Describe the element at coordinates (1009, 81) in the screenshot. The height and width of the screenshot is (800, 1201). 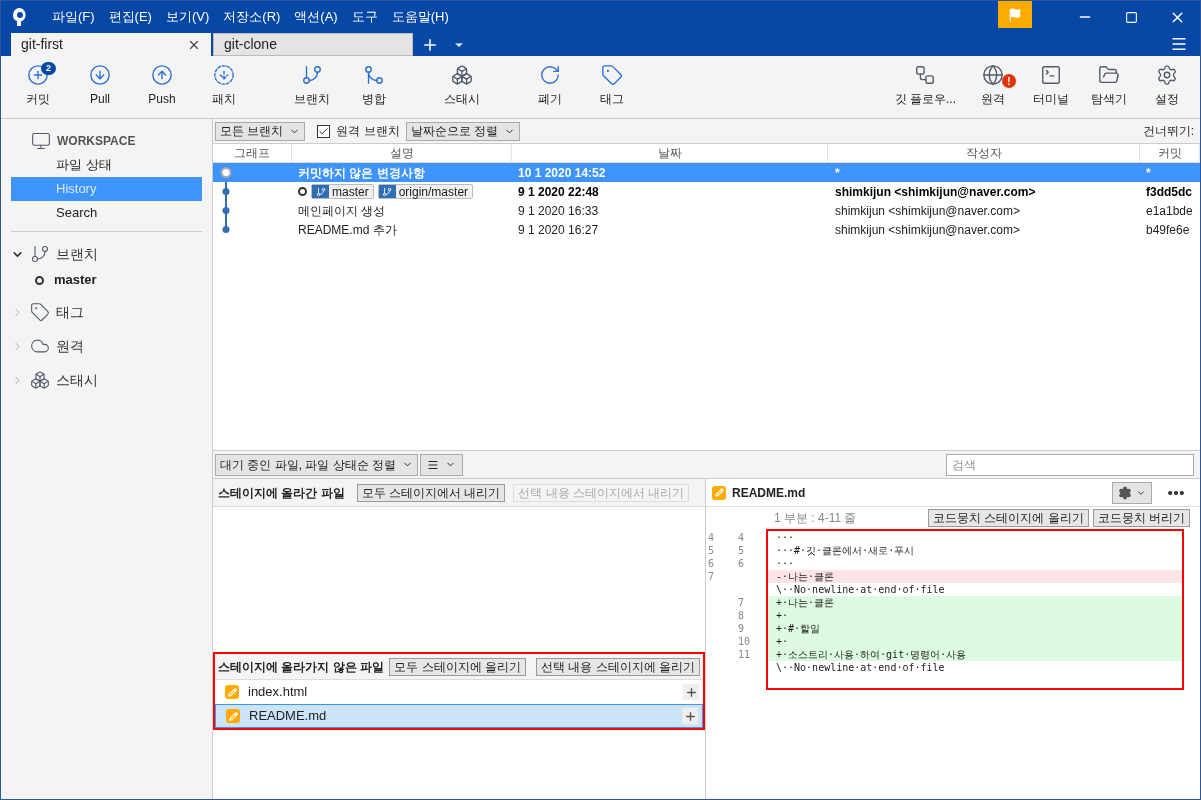
I see `alert-icon: !` at that location.